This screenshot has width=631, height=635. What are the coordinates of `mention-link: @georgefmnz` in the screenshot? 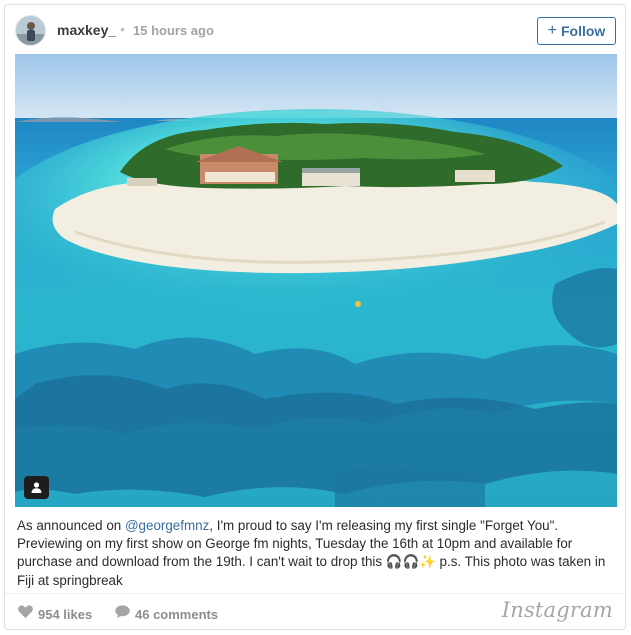 It's located at (167, 525).